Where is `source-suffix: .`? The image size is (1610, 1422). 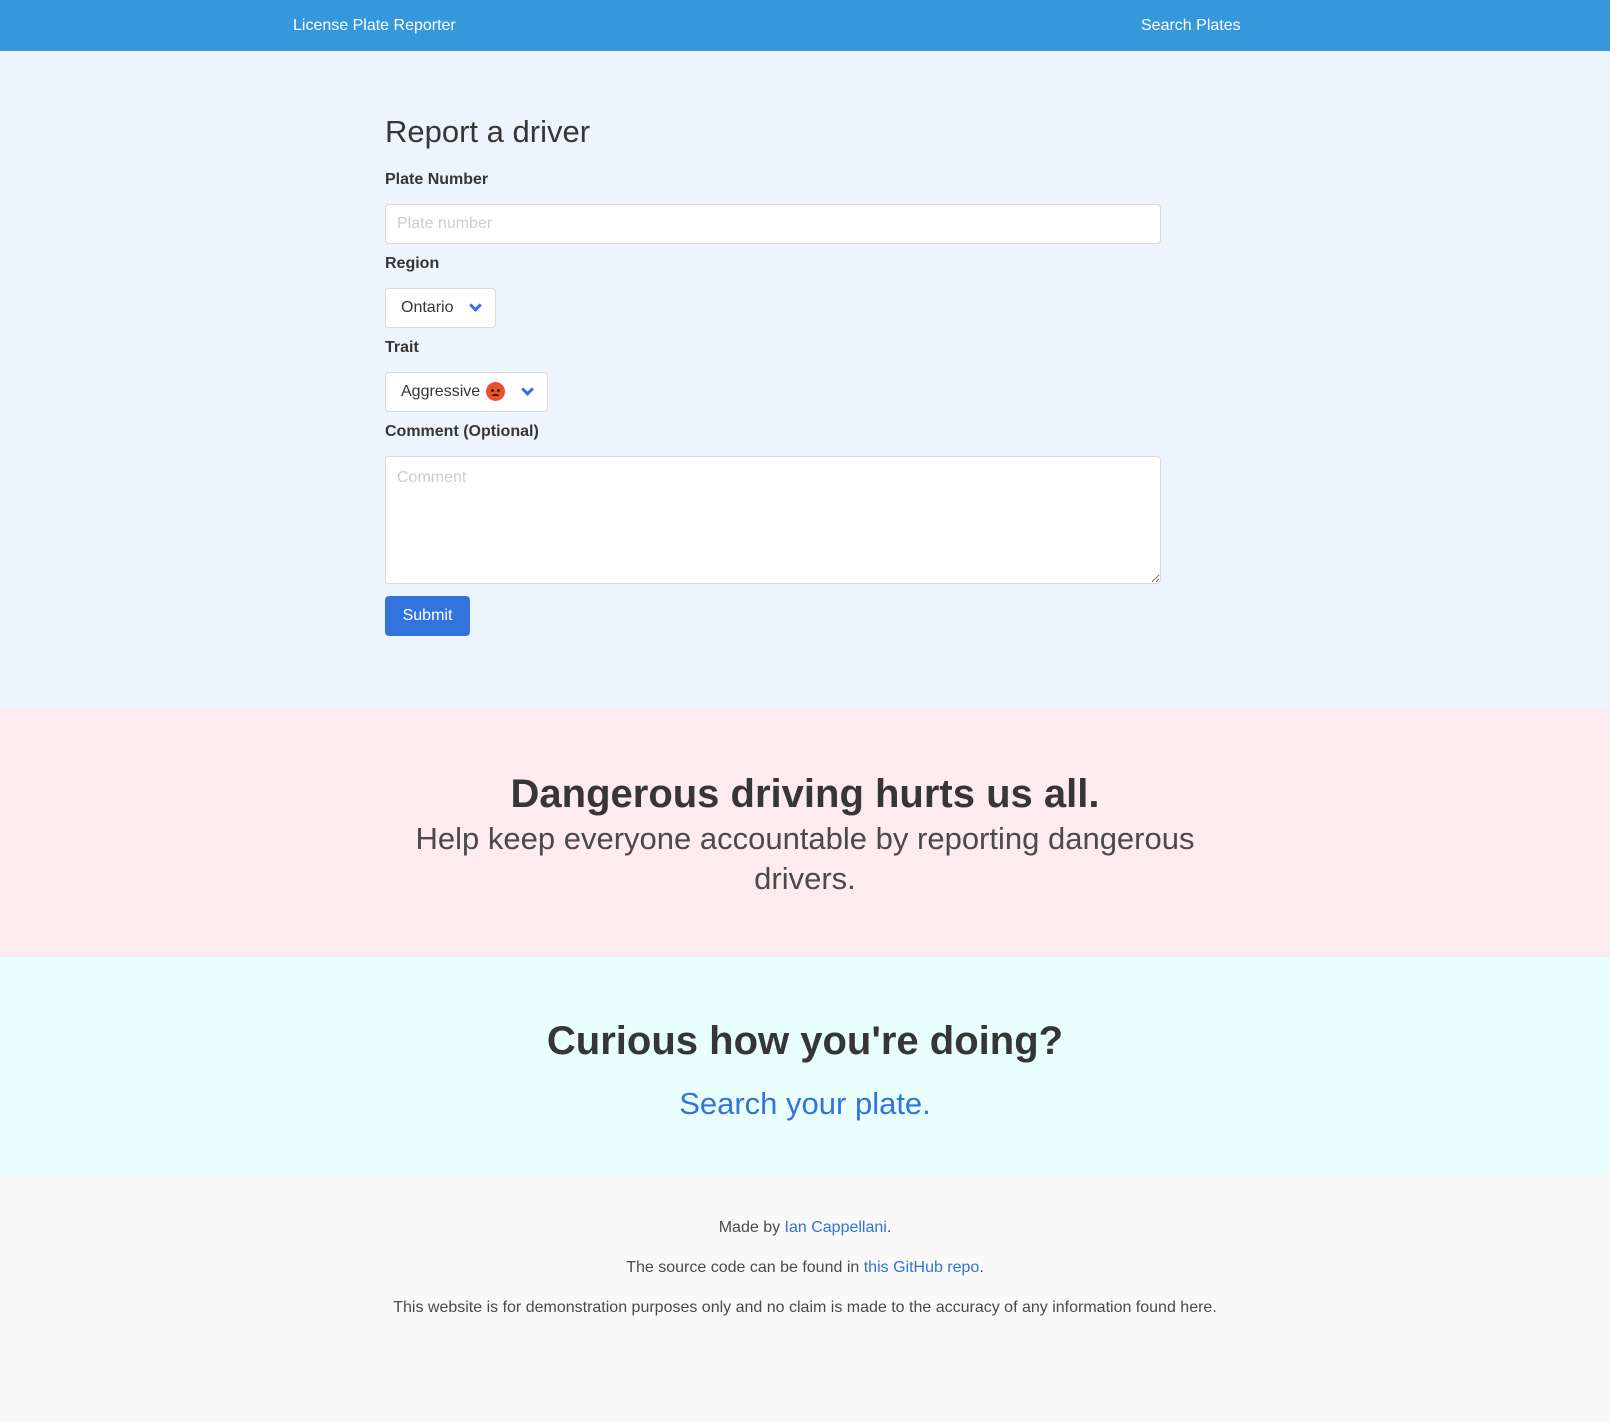 source-suffix: . is located at coordinates (981, 1267).